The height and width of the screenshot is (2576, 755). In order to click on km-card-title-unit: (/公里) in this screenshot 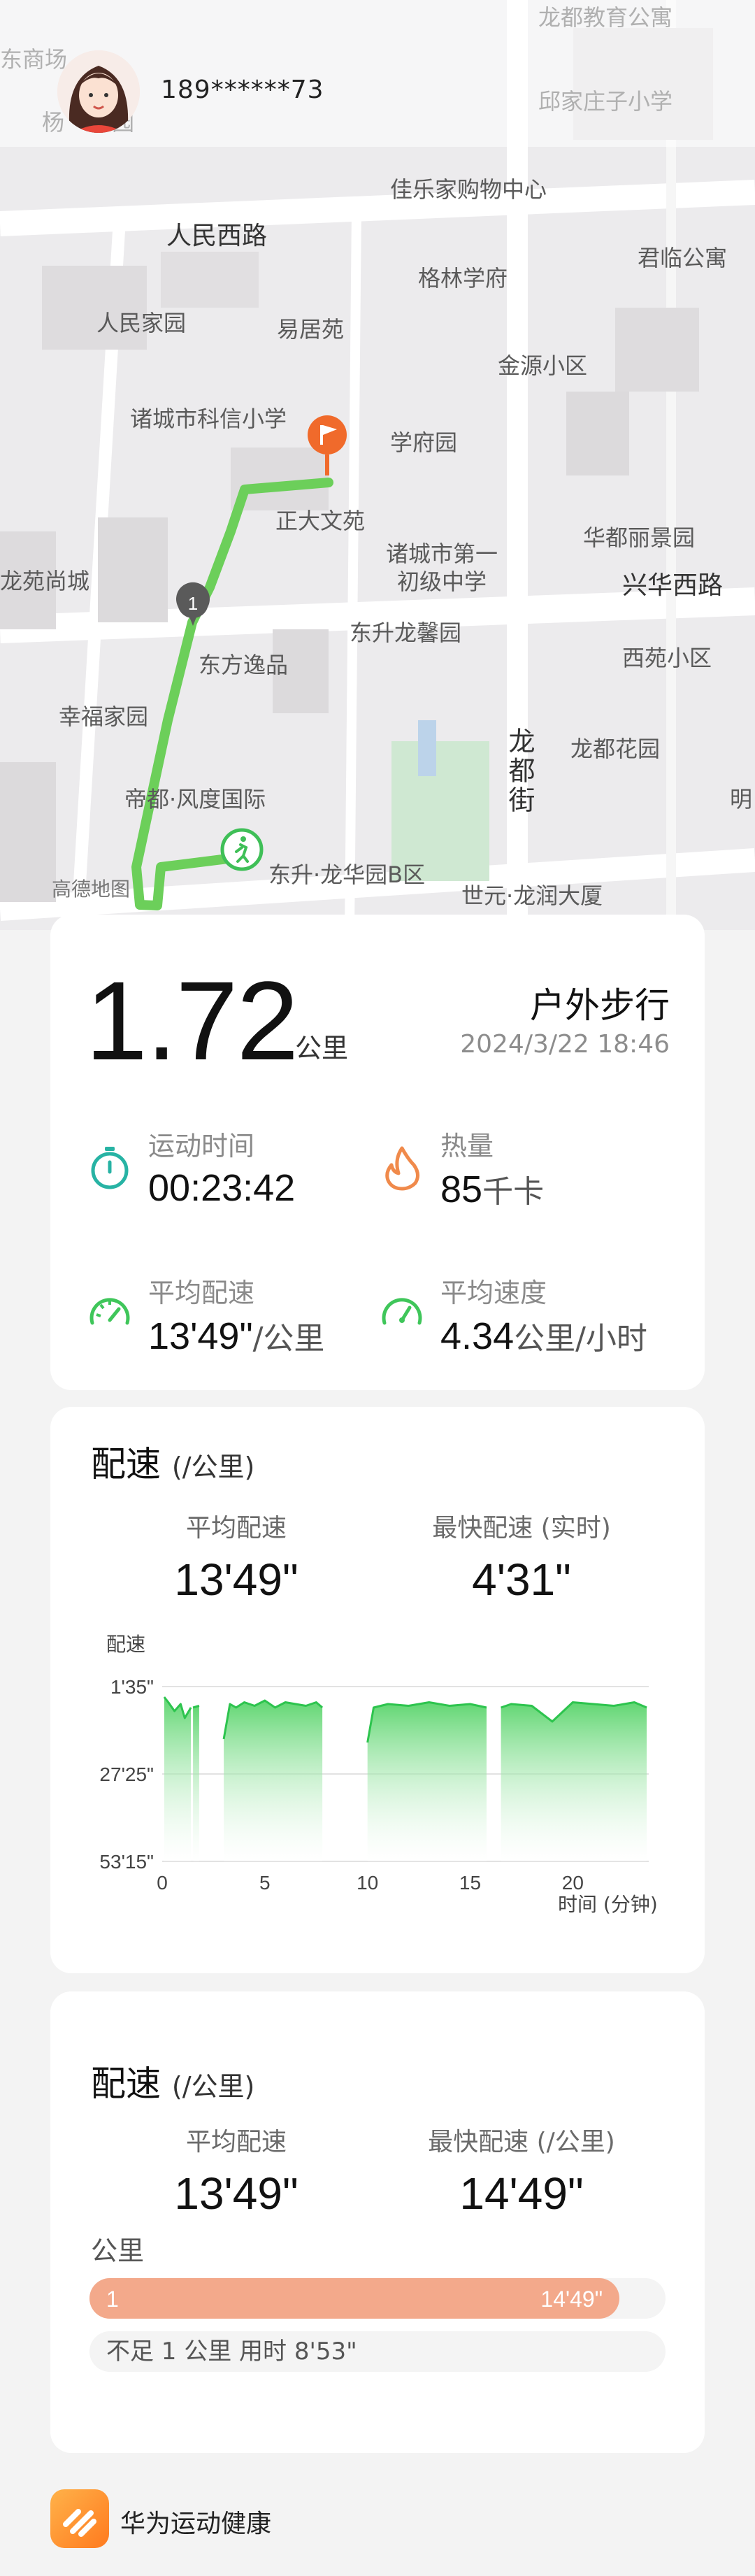, I will do `click(213, 2086)`.